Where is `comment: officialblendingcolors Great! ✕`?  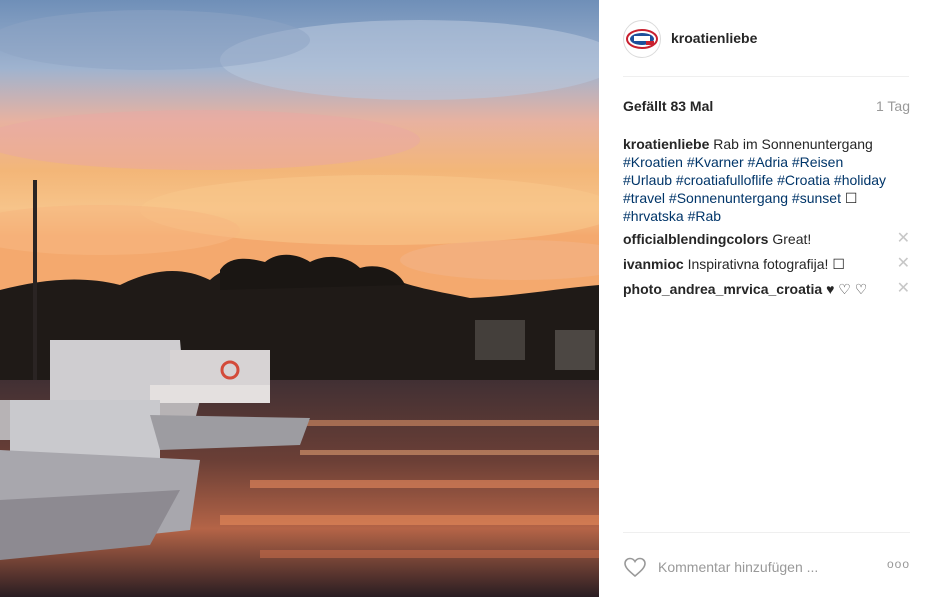
comment: officialblendingcolors Great! ✕ is located at coordinates (766, 242).